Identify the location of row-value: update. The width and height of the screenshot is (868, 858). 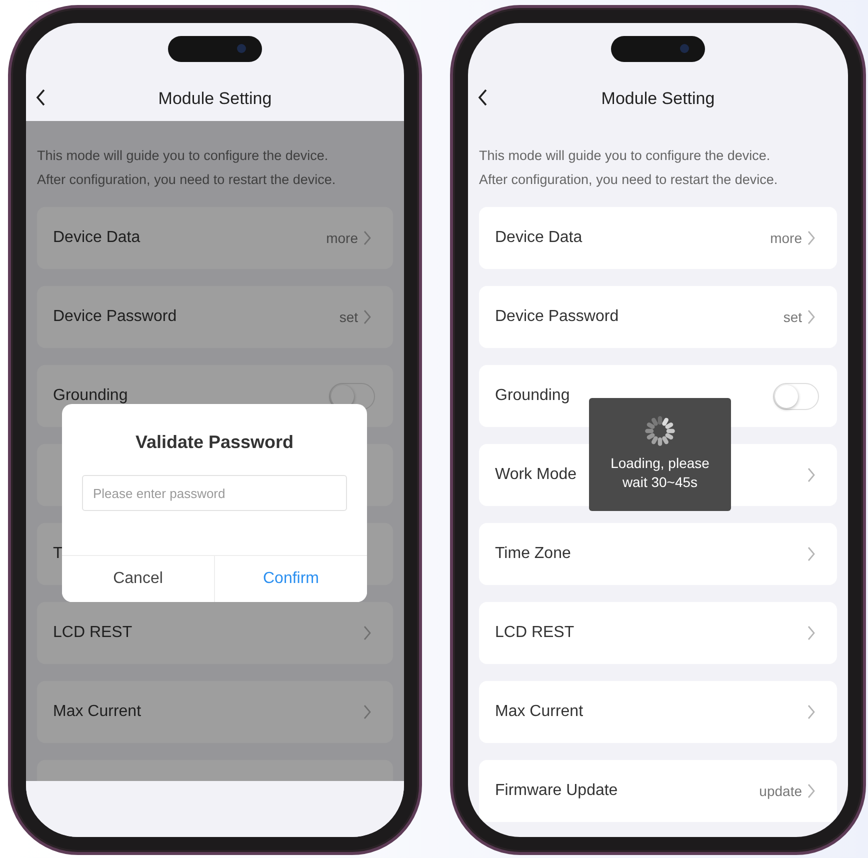
(780, 791).